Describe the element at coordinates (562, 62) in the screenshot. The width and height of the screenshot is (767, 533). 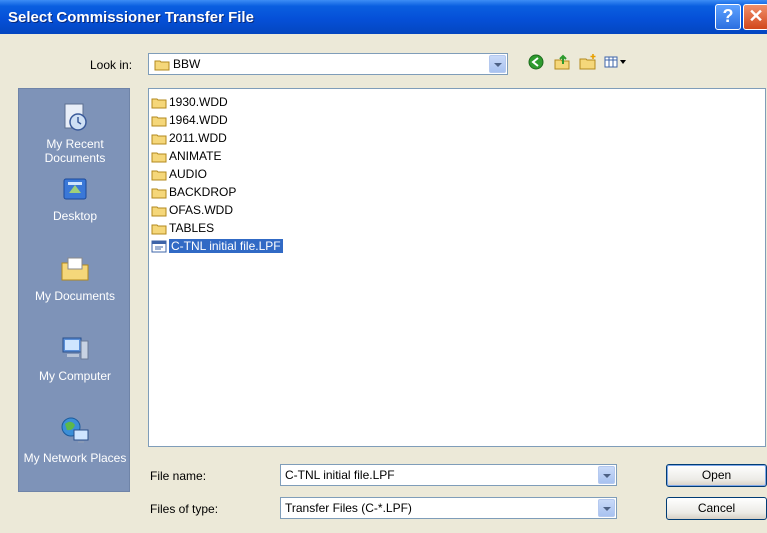
I see `up-folder-icon` at that location.